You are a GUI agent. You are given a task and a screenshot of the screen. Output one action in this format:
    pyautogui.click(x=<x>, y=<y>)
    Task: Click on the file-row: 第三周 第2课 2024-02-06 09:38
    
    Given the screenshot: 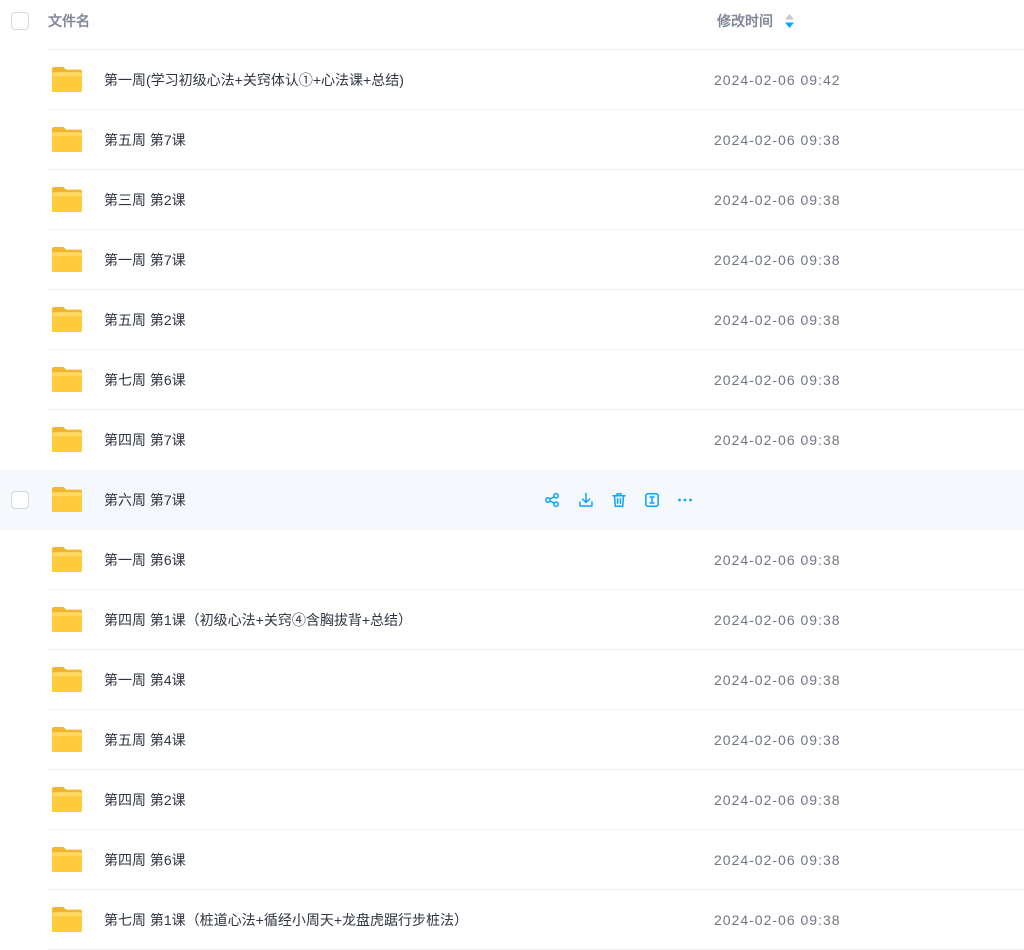 What is the action you would take?
    pyautogui.click(x=512, y=200)
    